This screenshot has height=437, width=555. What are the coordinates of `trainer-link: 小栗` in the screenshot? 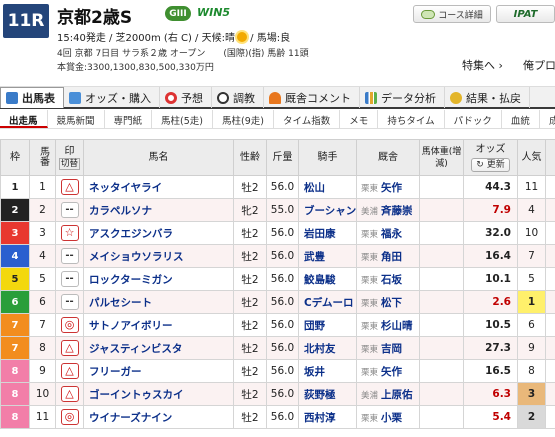 It's located at (391, 418).